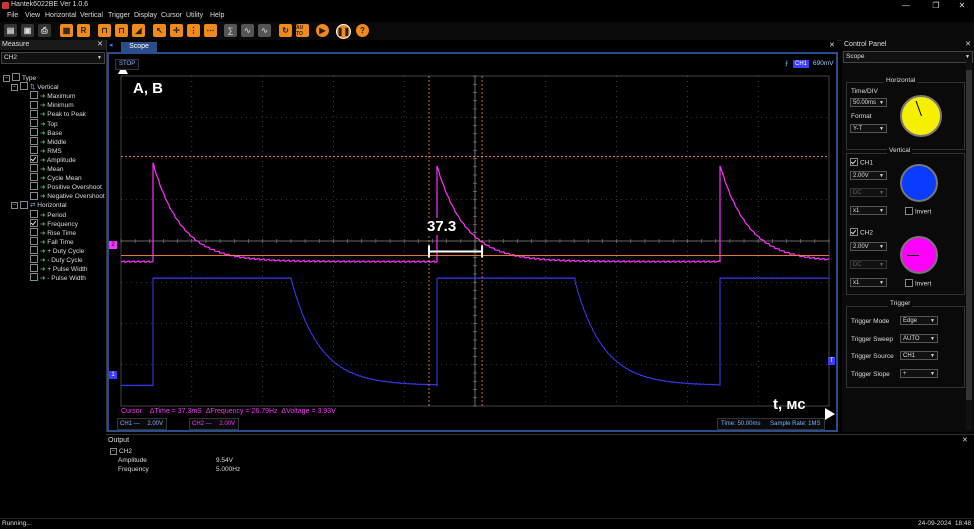 The height and width of the screenshot is (529, 974). Describe the element at coordinates (918, 211) in the screenshot. I see `ch1-invert: Invert` at that location.